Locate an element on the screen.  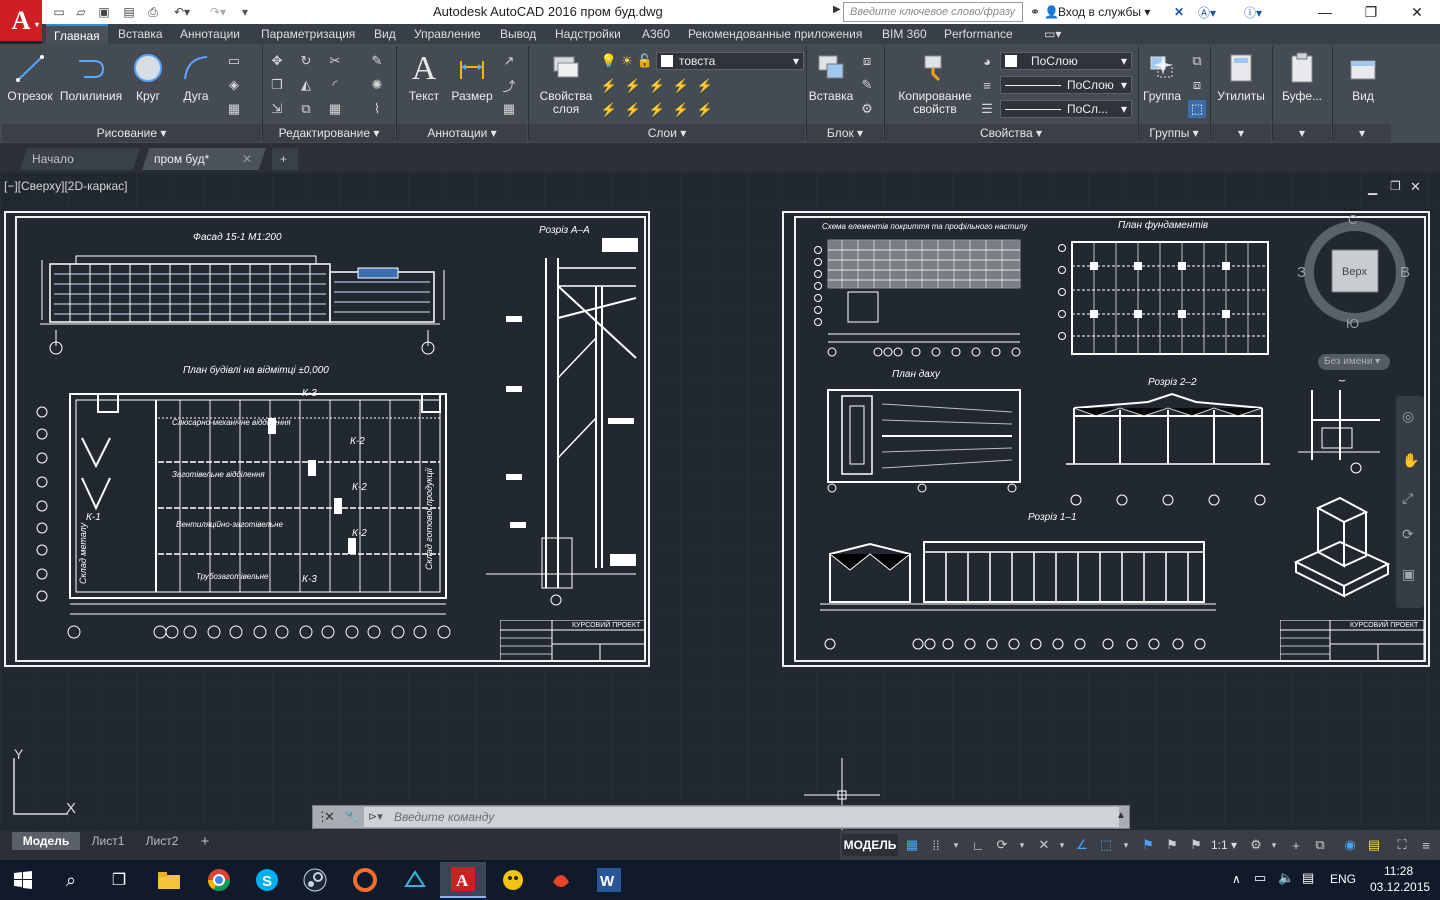
a360-icon: Ⓐ▾ is located at coordinates (1207, 12).